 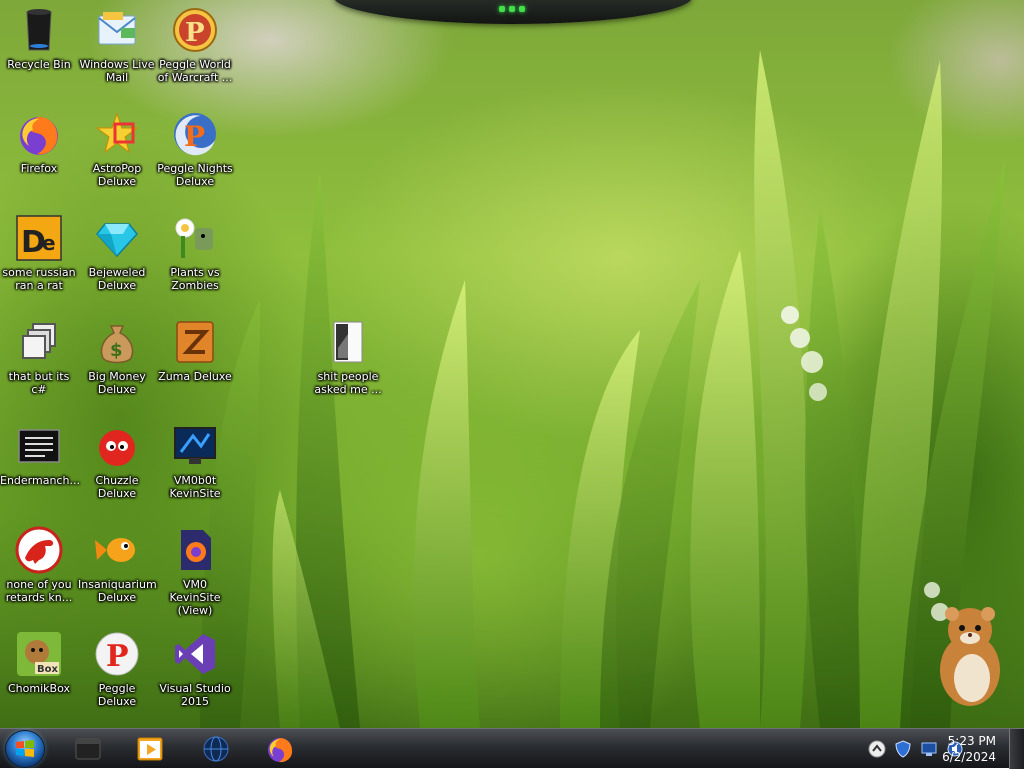 I want to click on peggle-nights-icon: P, so click(x=195, y=134).